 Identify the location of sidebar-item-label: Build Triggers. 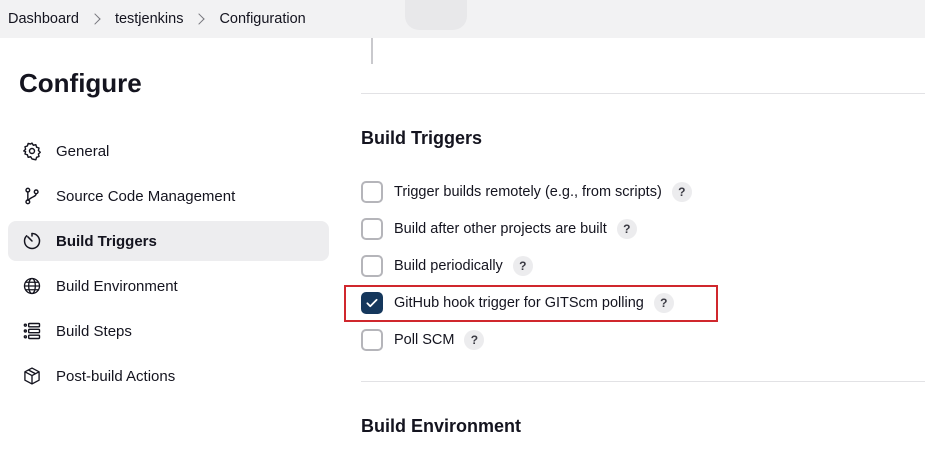
(106, 241).